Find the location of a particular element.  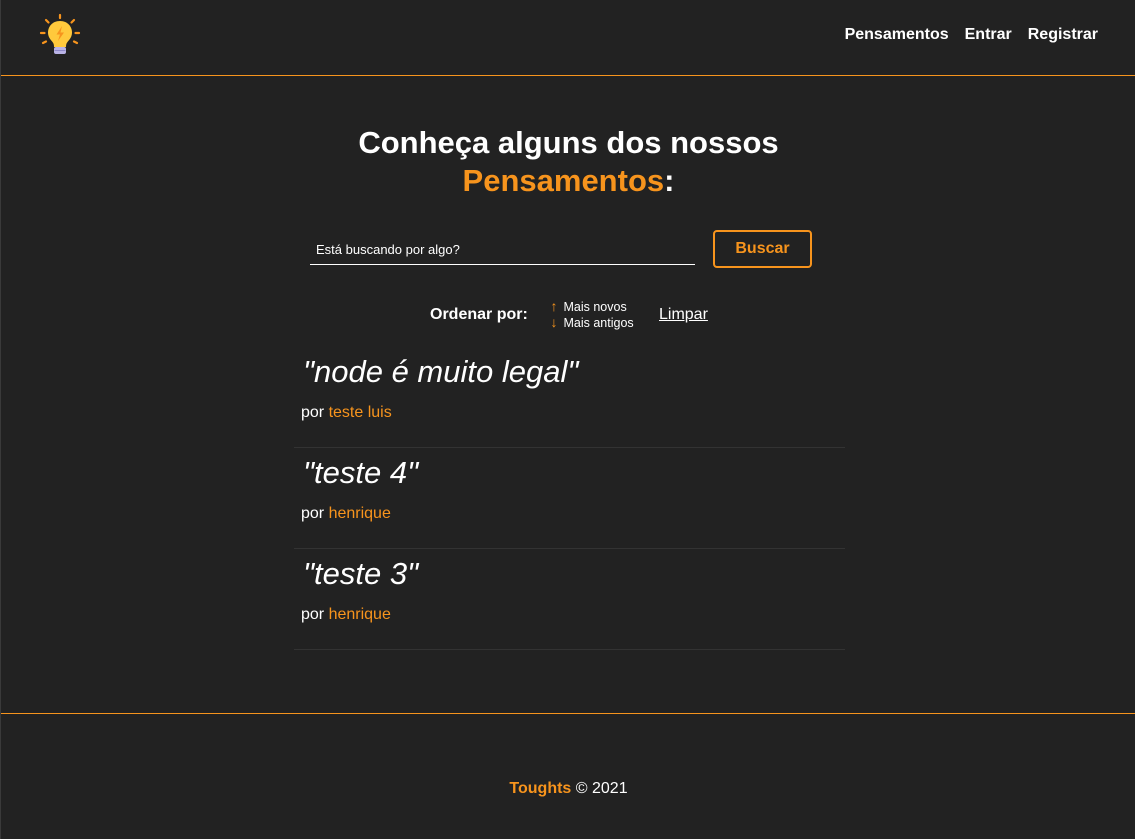

order-newest-link: ↑ Mais novos is located at coordinates (598, 307).